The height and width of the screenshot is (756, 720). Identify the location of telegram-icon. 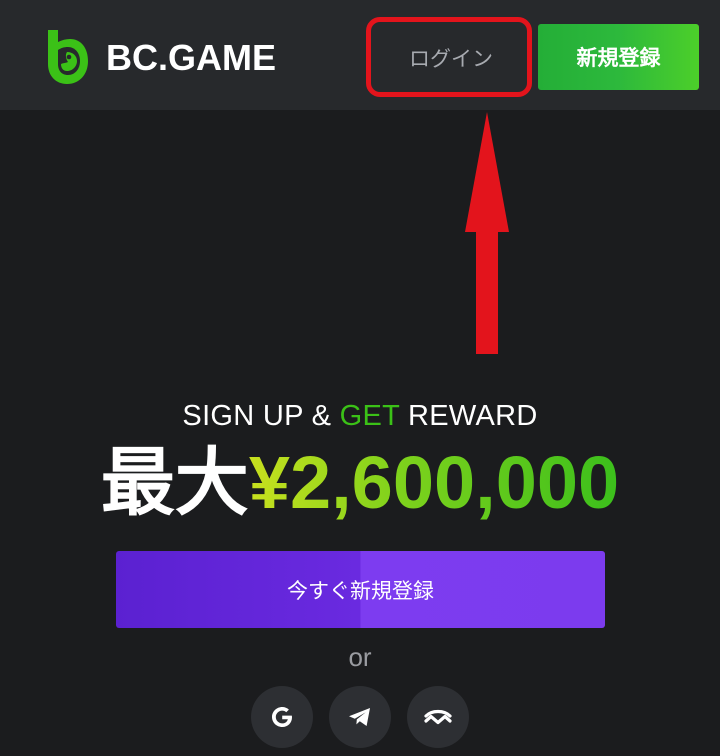
(359, 717).